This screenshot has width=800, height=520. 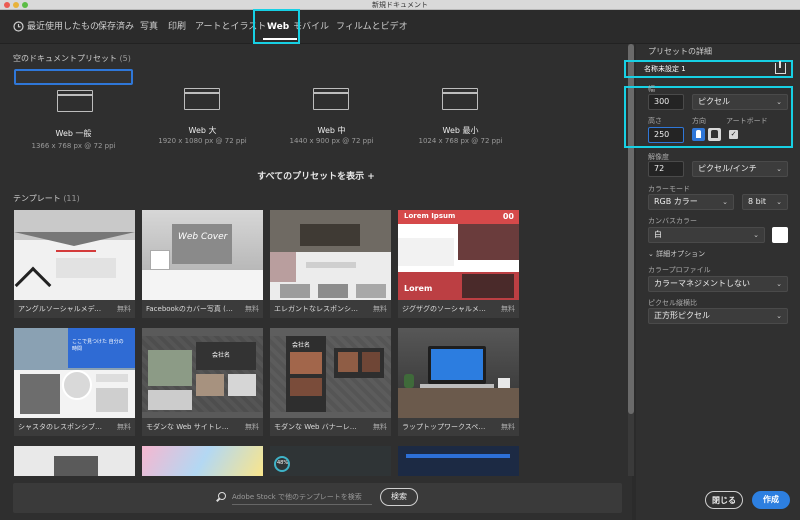 What do you see at coordinates (283, 463) in the screenshot?
I see `thumbnail-text: 48%` at bounding box center [283, 463].